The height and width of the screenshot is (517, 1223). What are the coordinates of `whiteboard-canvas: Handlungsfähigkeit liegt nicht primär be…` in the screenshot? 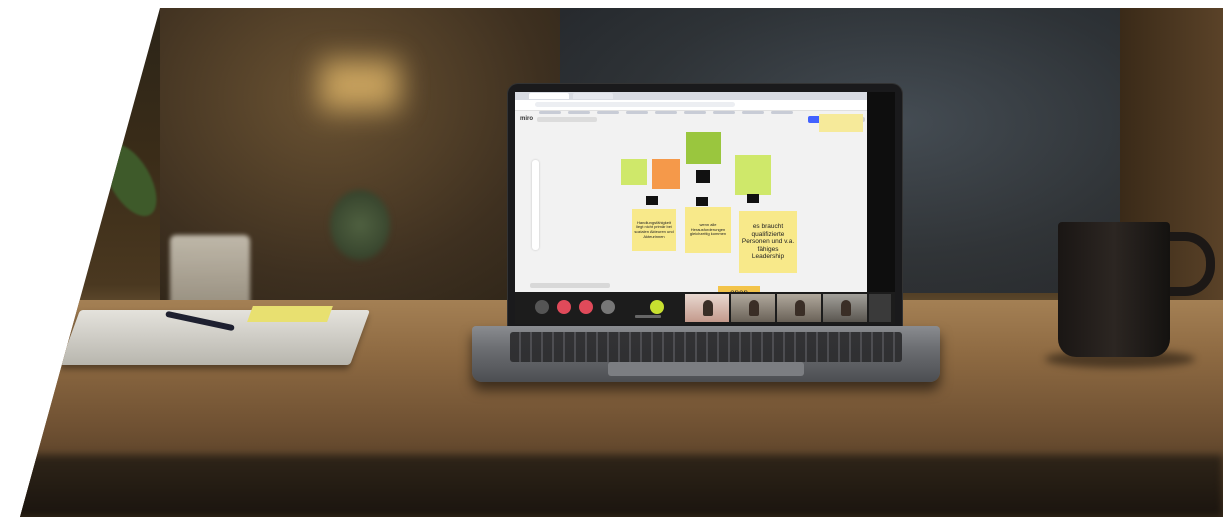 It's located at (691, 207).